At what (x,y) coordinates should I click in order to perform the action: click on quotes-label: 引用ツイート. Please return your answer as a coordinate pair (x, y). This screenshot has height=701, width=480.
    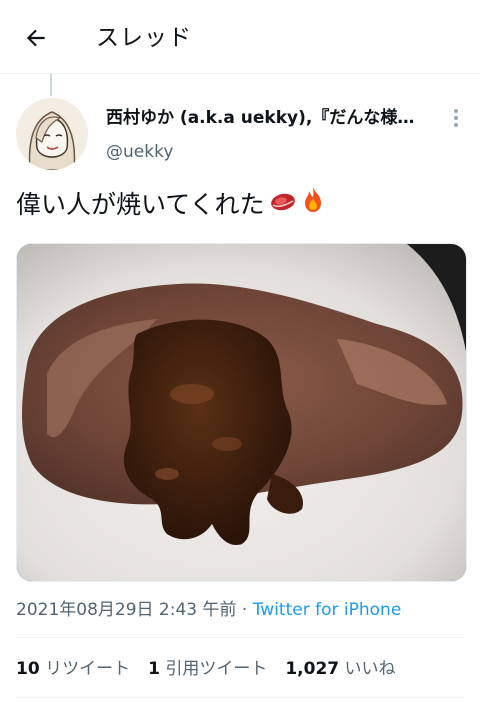
    Looking at the image, I should click on (216, 669).